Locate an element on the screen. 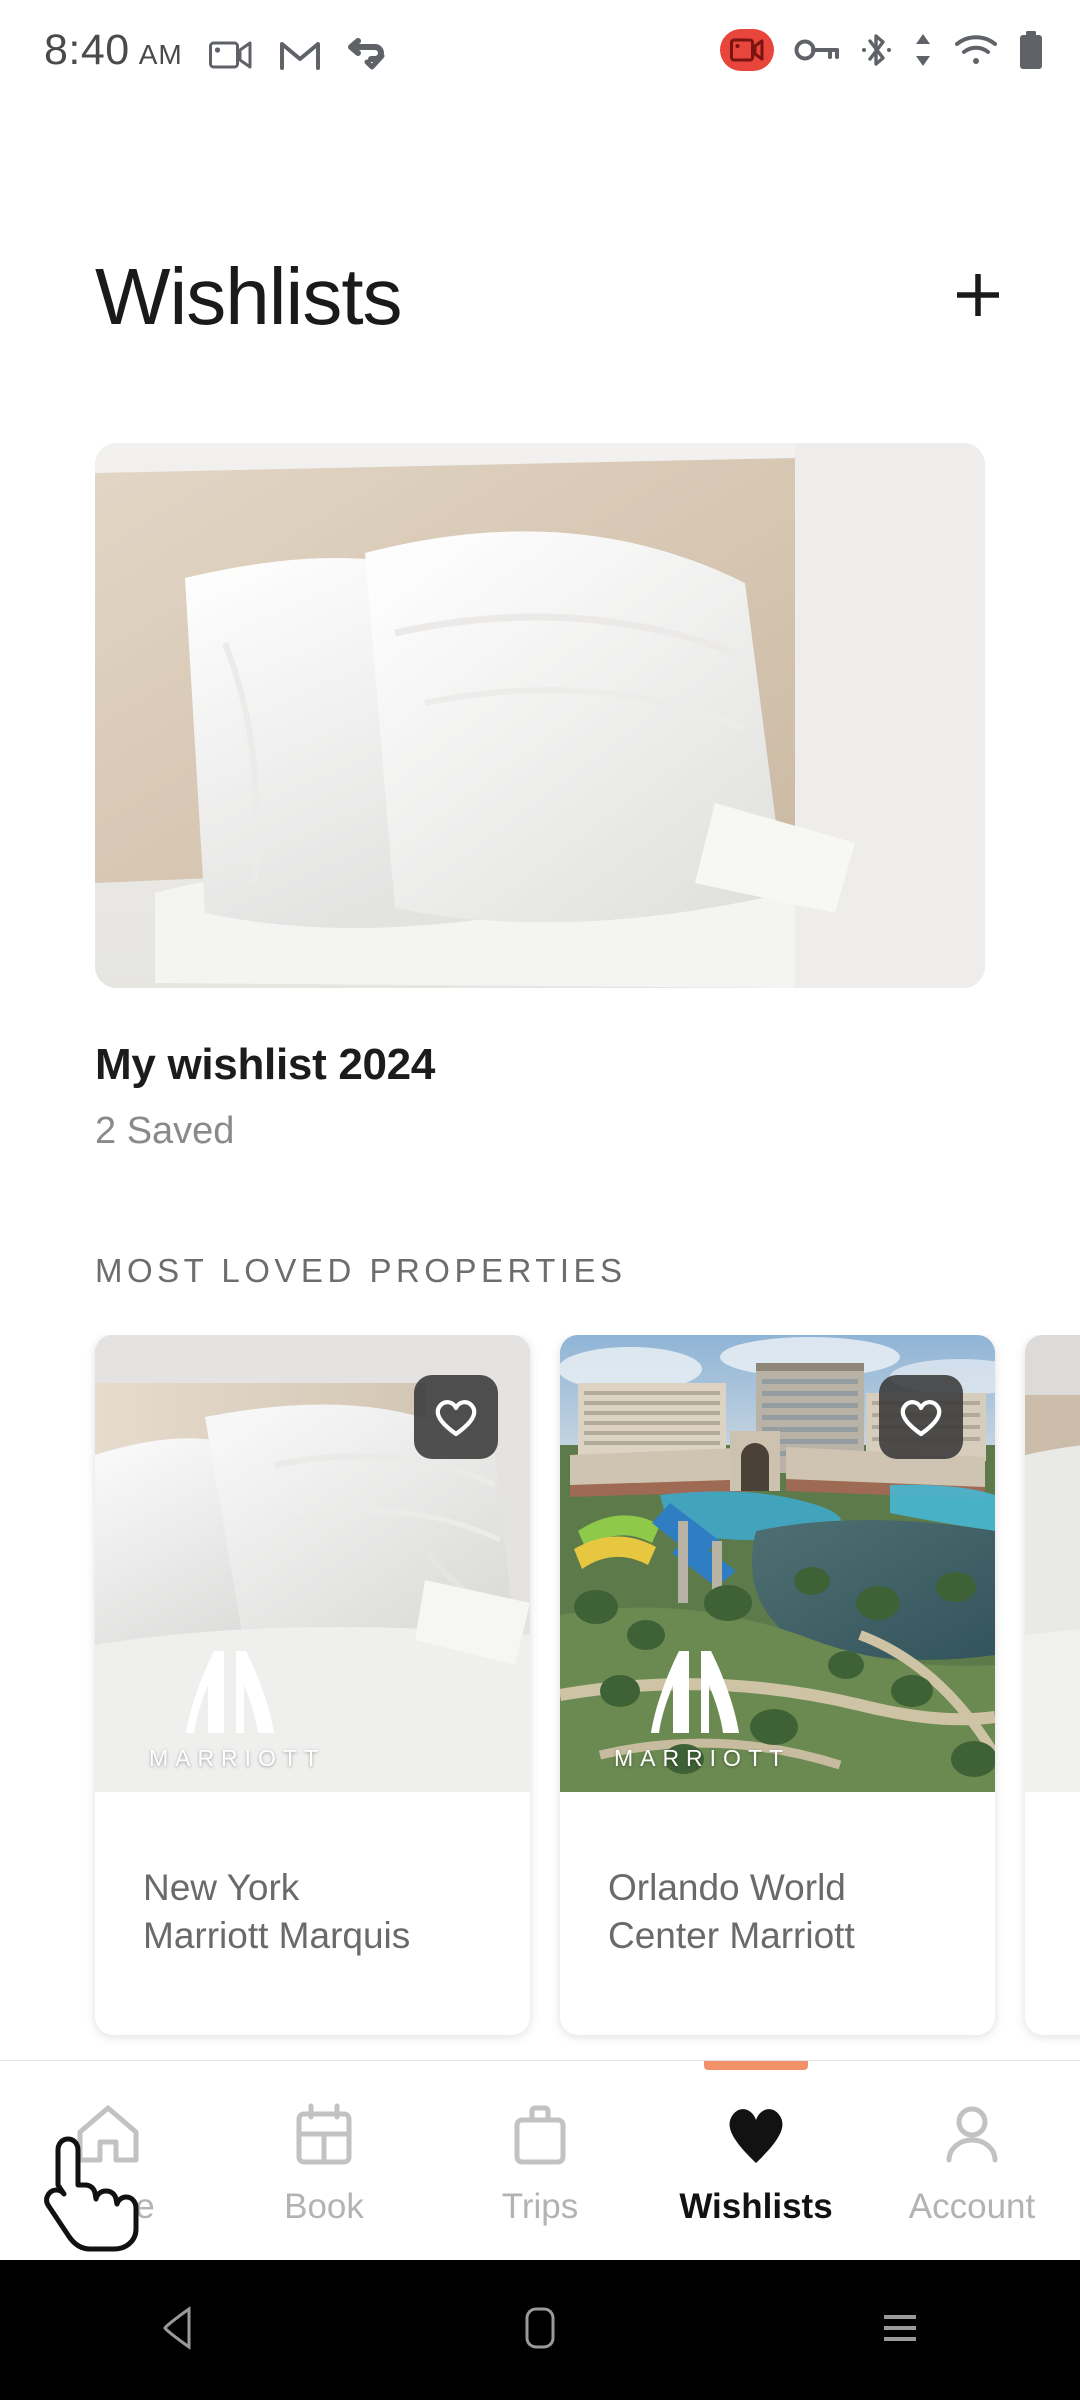 This screenshot has width=1080, height=2400. data-transfer-icon is located at coordinates (923, 50).